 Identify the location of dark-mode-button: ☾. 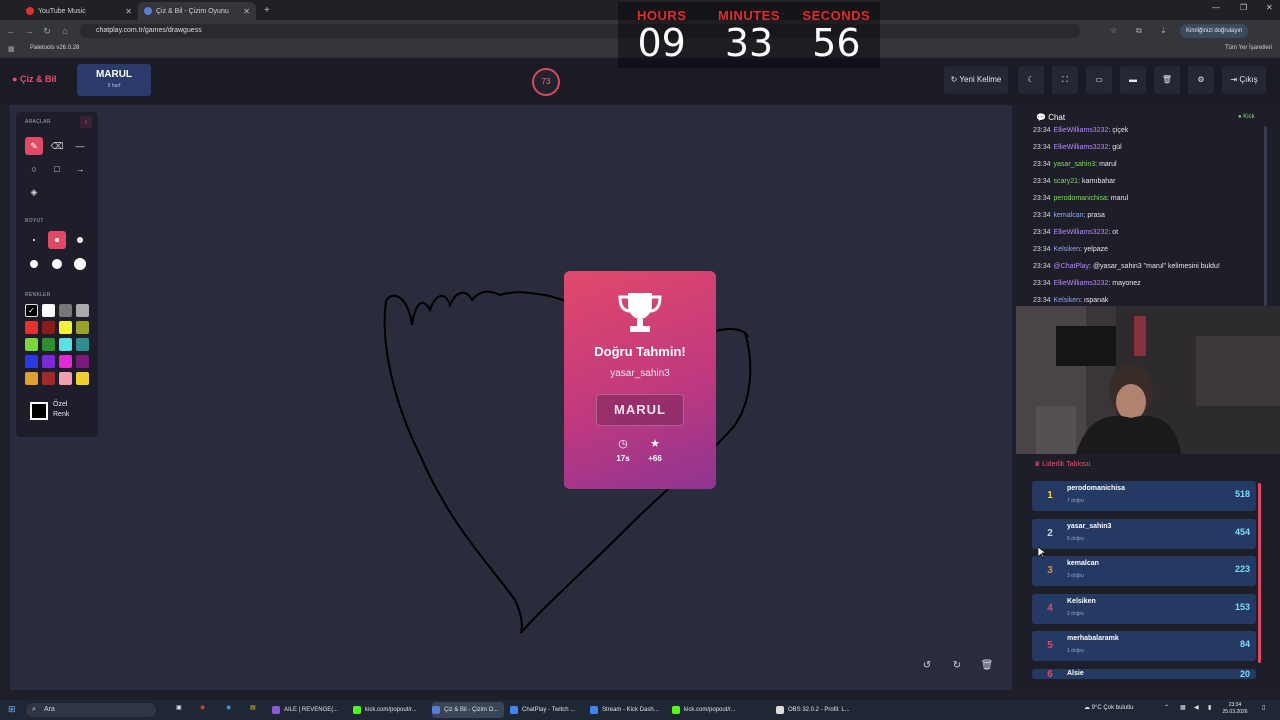
(1031, 80).